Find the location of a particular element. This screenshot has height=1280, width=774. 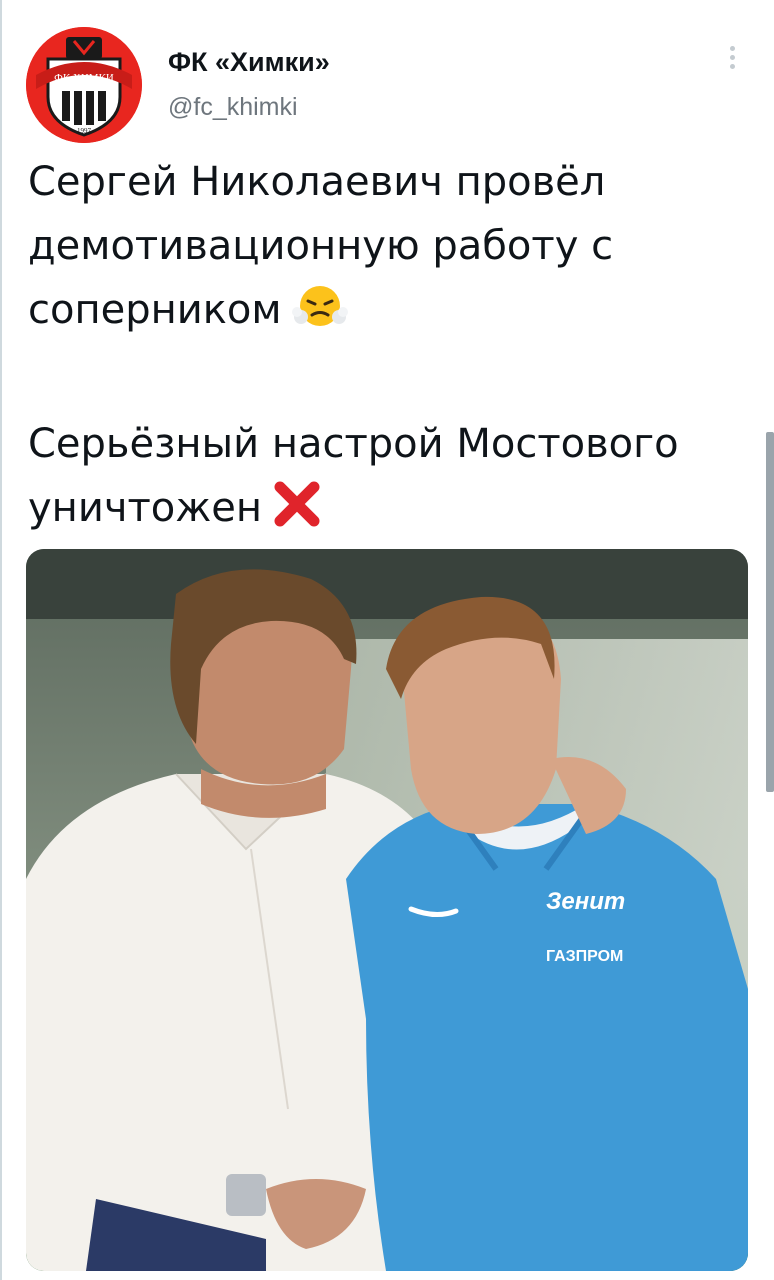

author-handle: @fc_khimki is located at coordinates (233, 107).